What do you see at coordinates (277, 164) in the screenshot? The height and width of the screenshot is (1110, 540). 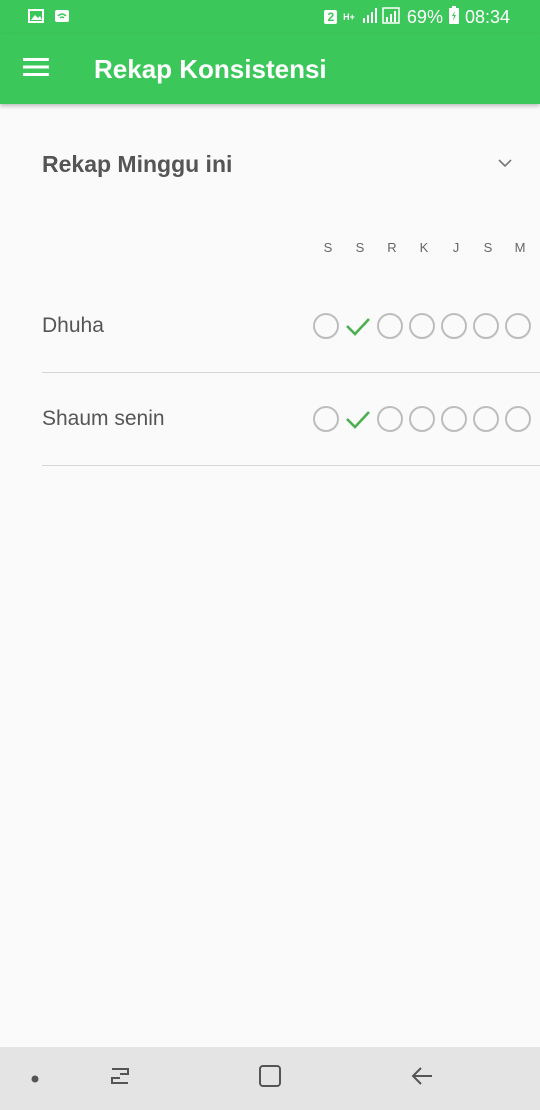 I see `week-summary-header: Rekap Minggu ini` at bounding box center [277, 164].